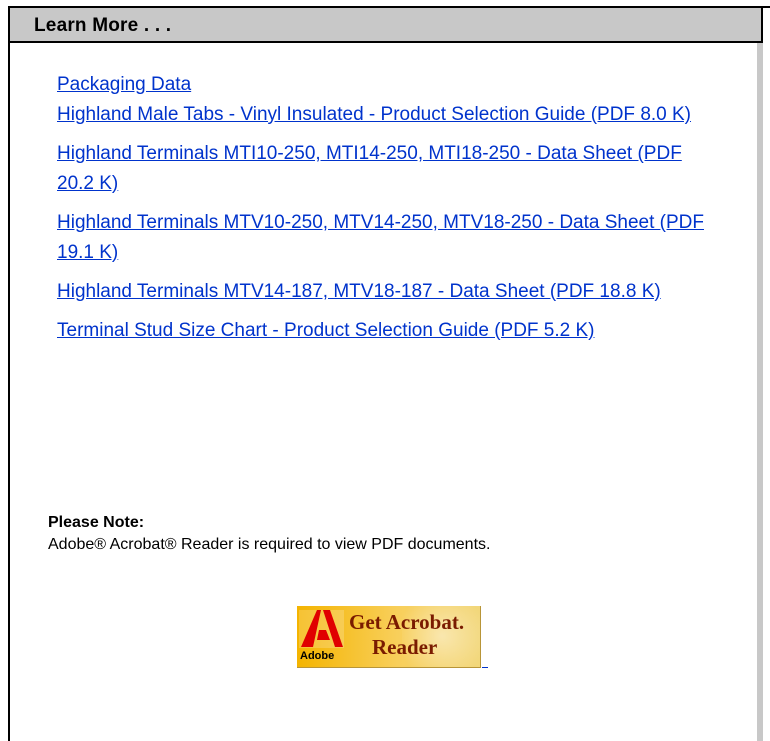 Image resolution: width=770 pixels, height=741 pixels. I want to click on panel-title: Learn More . . ., so click(103, 25).